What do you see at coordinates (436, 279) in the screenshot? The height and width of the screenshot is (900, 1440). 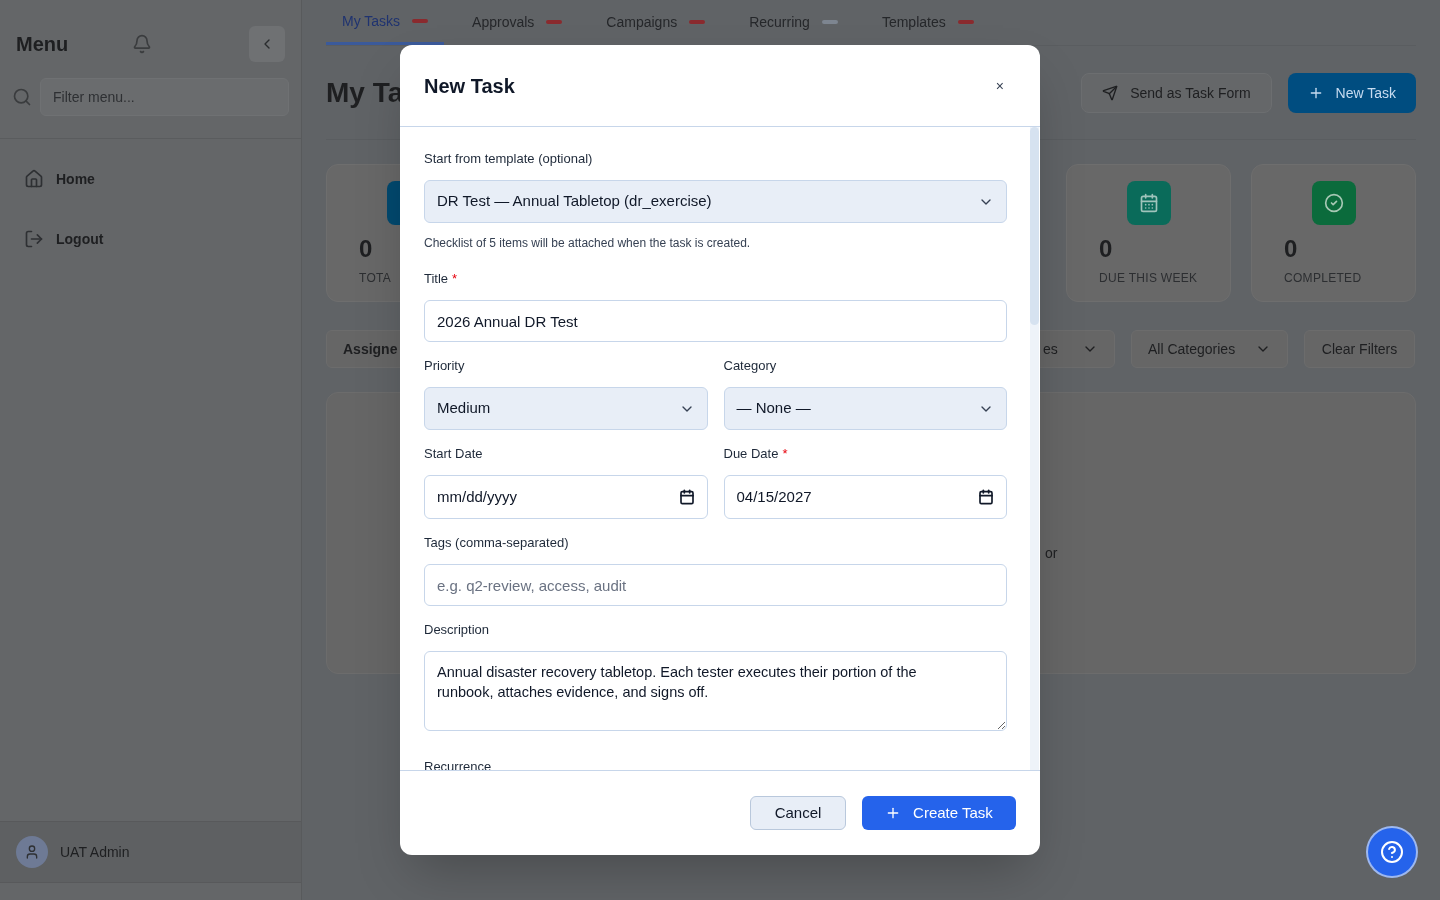 I see `field-label: Title` at bounding box center [436, 279].